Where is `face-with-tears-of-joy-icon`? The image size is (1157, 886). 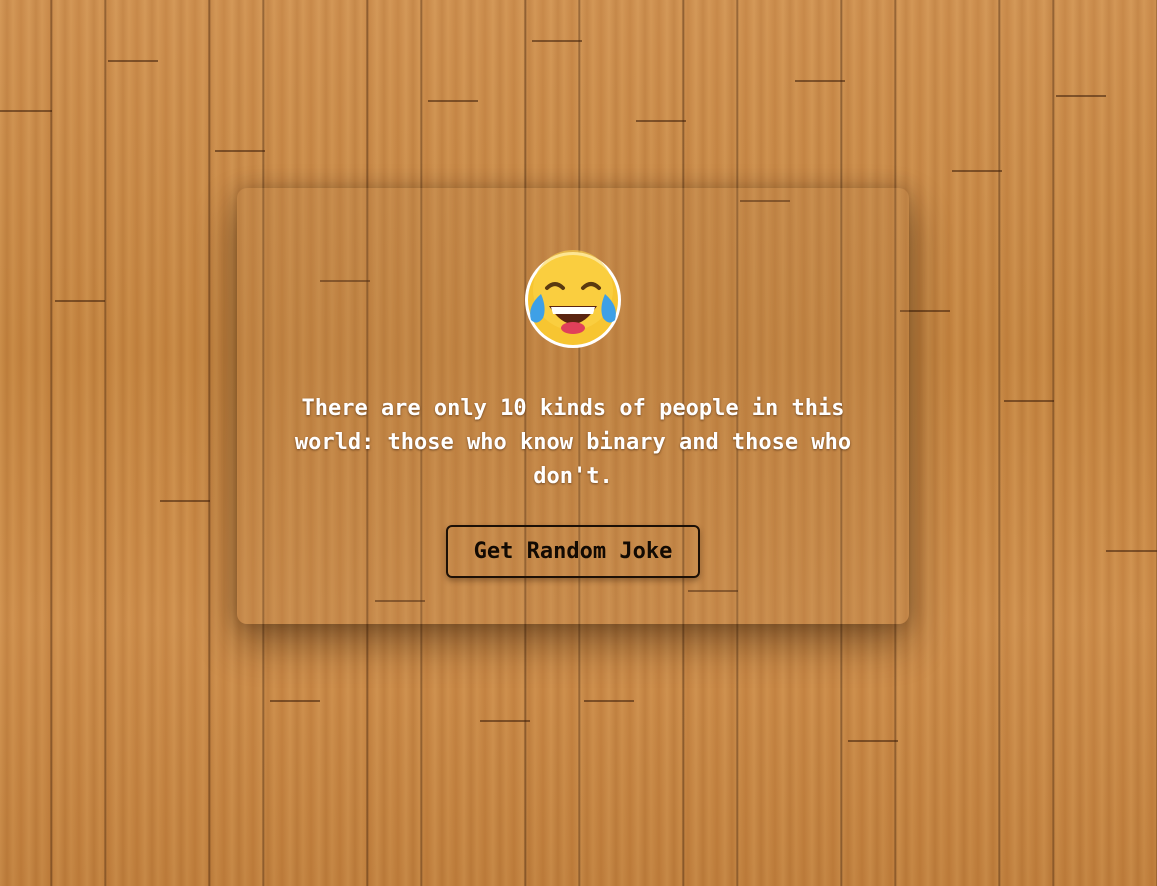 face-with-tears-of-joy-icon is located at coordinates (573, 299).